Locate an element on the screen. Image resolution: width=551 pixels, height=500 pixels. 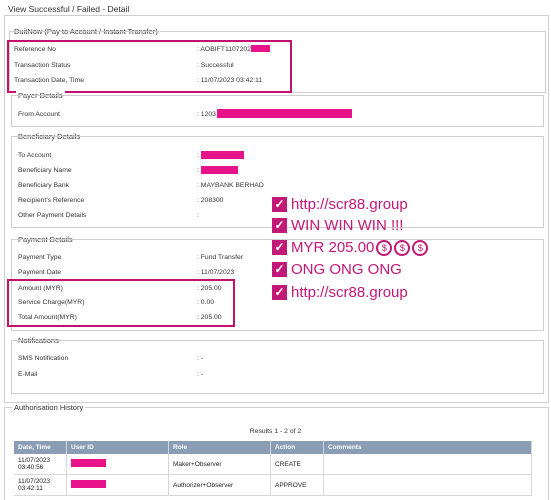
promo-line: ✓ WIN WIN WIN !!! is located at coordinates (337, 225).